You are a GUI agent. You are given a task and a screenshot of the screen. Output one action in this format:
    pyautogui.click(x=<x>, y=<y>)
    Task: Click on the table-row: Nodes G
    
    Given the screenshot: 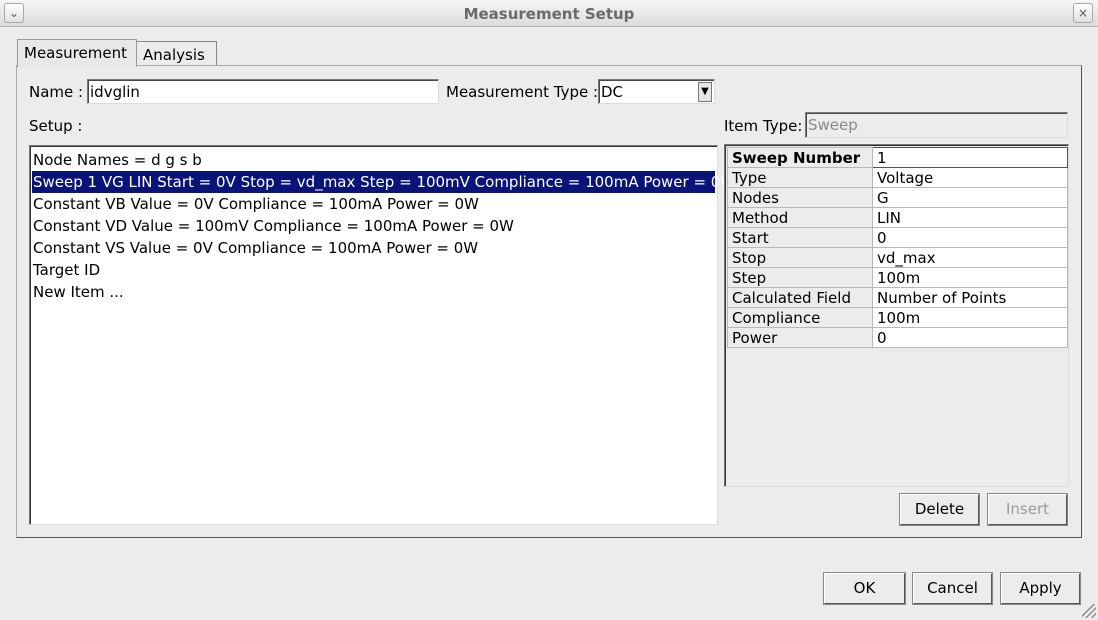 What is the action you would take?
    pyautogui.click(x=897, y=197)
    